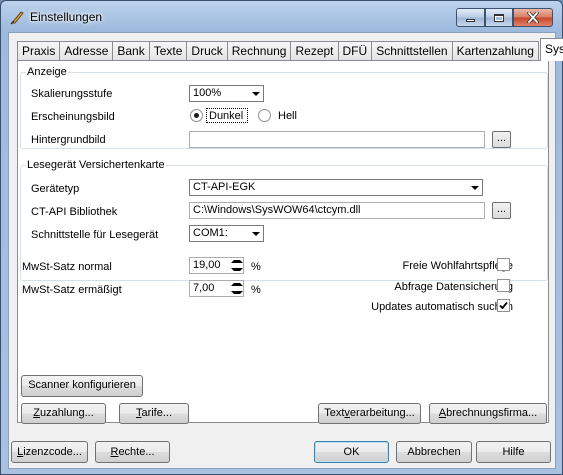 The height and width of the screenshot is (475, 563). I want to click on tab-rezept: Rezept, so click(314, 51).